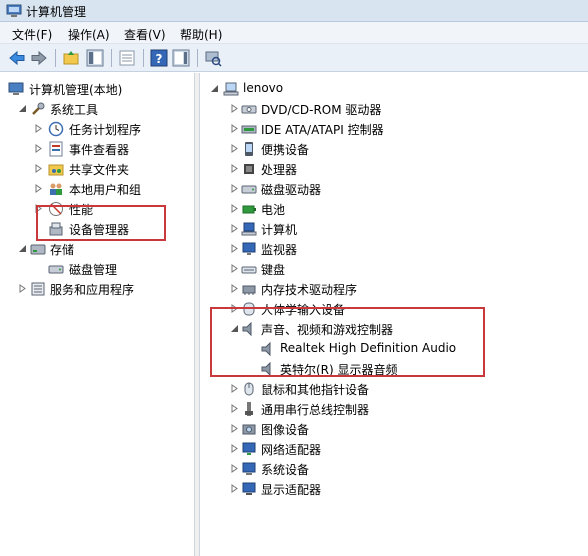 Image resolution: width=588 pixels, height=556 pixels. I want to click on scan-hardware-icon, so click(213, 58).